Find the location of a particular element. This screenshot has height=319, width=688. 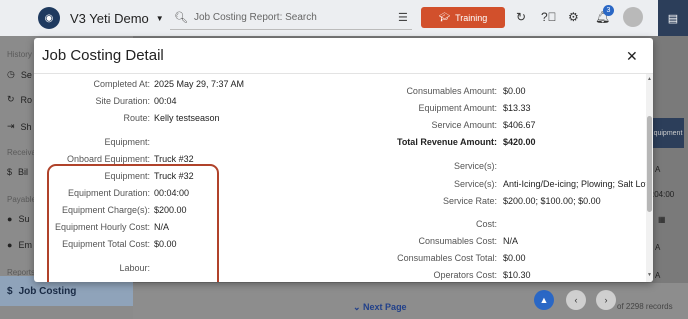

equipment-total-cost-value: $0.00 is located at coordinates (165, 244).